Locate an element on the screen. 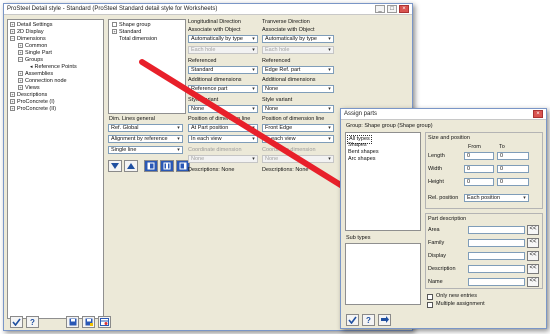 The image size is (550, 334). sub-types-label: Sub types is located at coordinates (358, 238).